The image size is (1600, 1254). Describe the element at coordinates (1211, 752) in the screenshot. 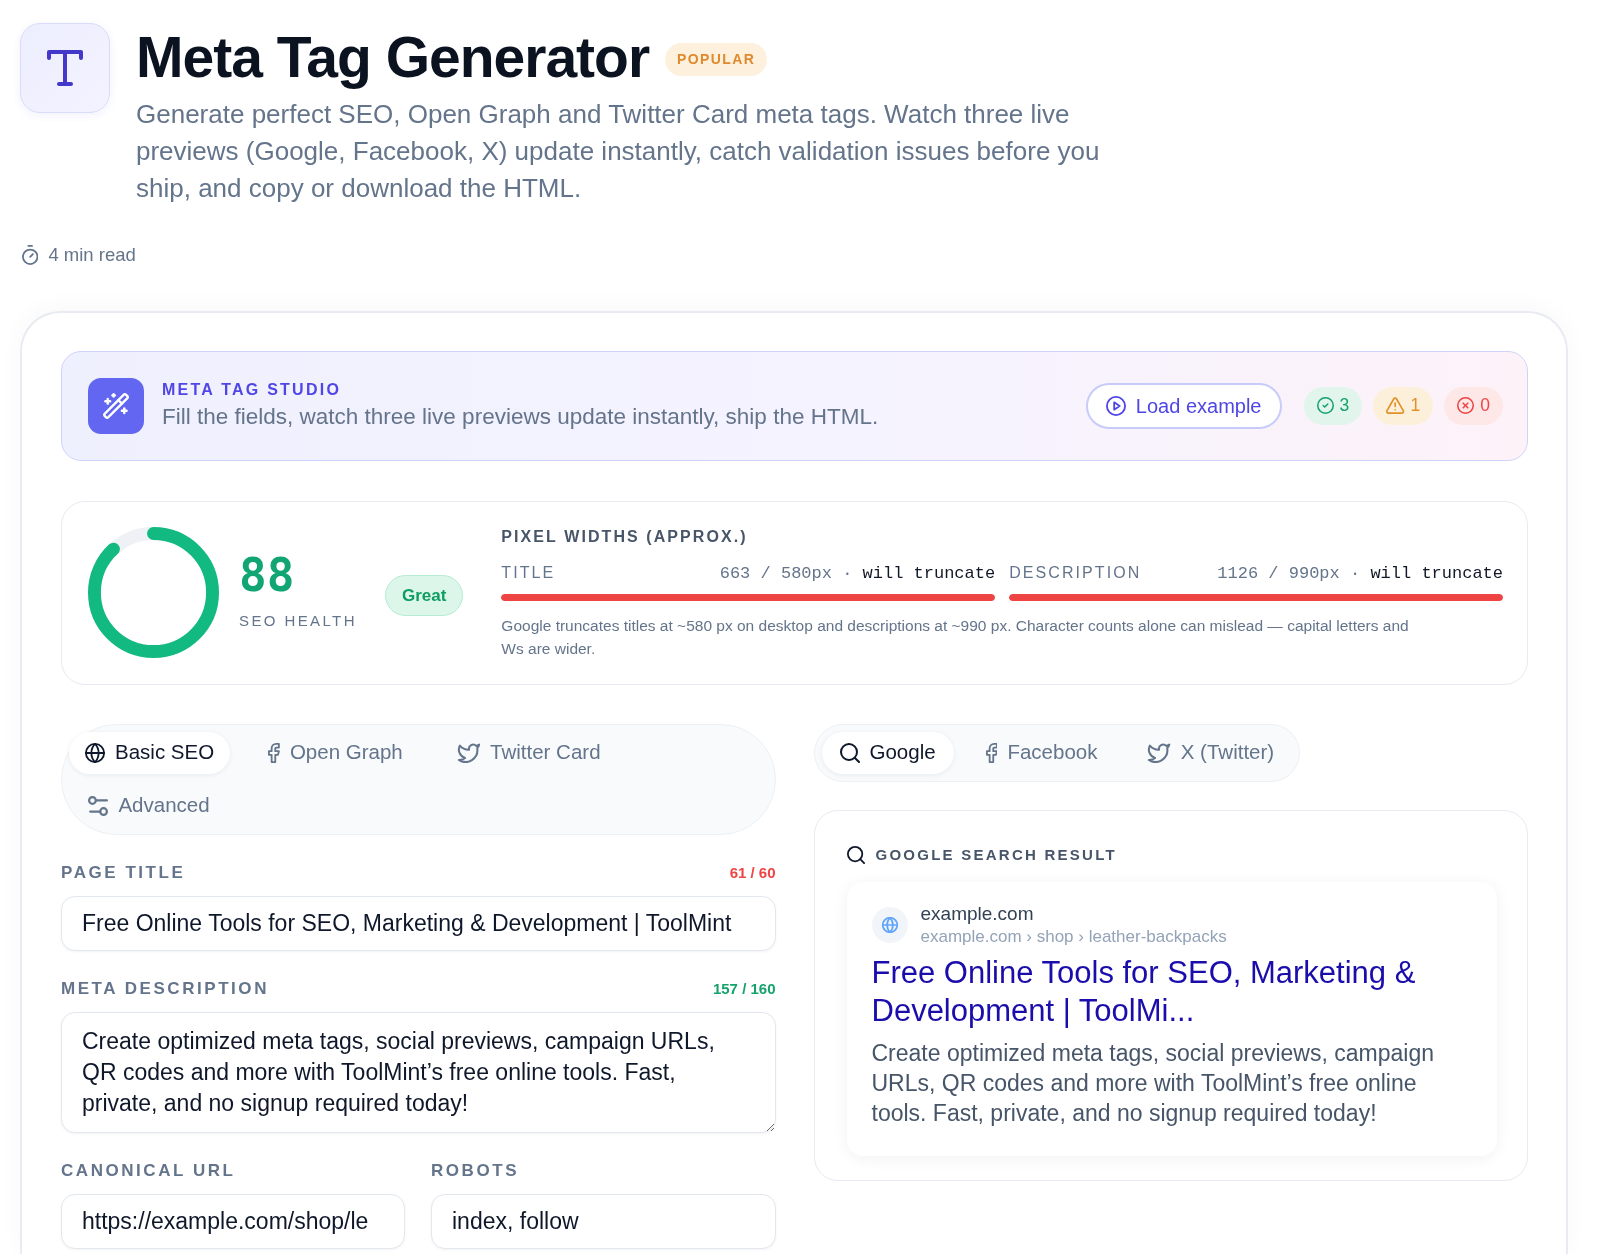

I see `preview-tab: X (Twitter)` at that location.